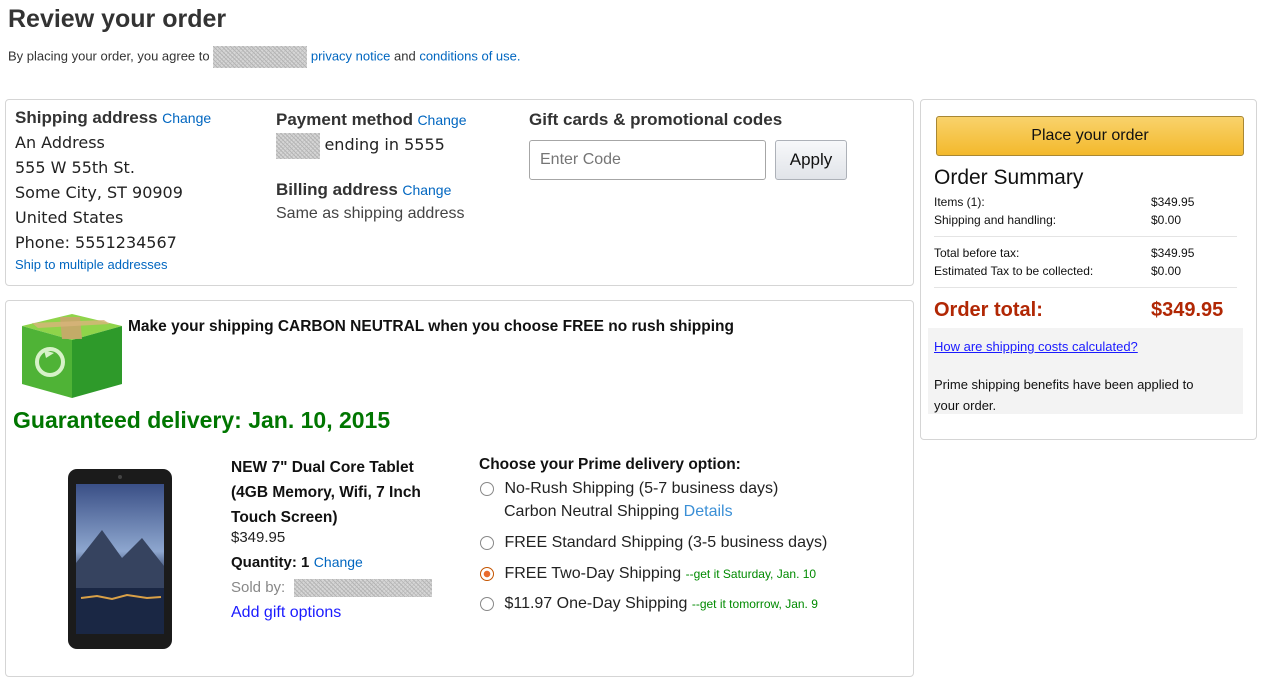 This screenshot has width=1265, height=687. What do you see at coordinates (487, 574) in the screenshot?
I see `radio-two-day` at bounding box center [487, 574].